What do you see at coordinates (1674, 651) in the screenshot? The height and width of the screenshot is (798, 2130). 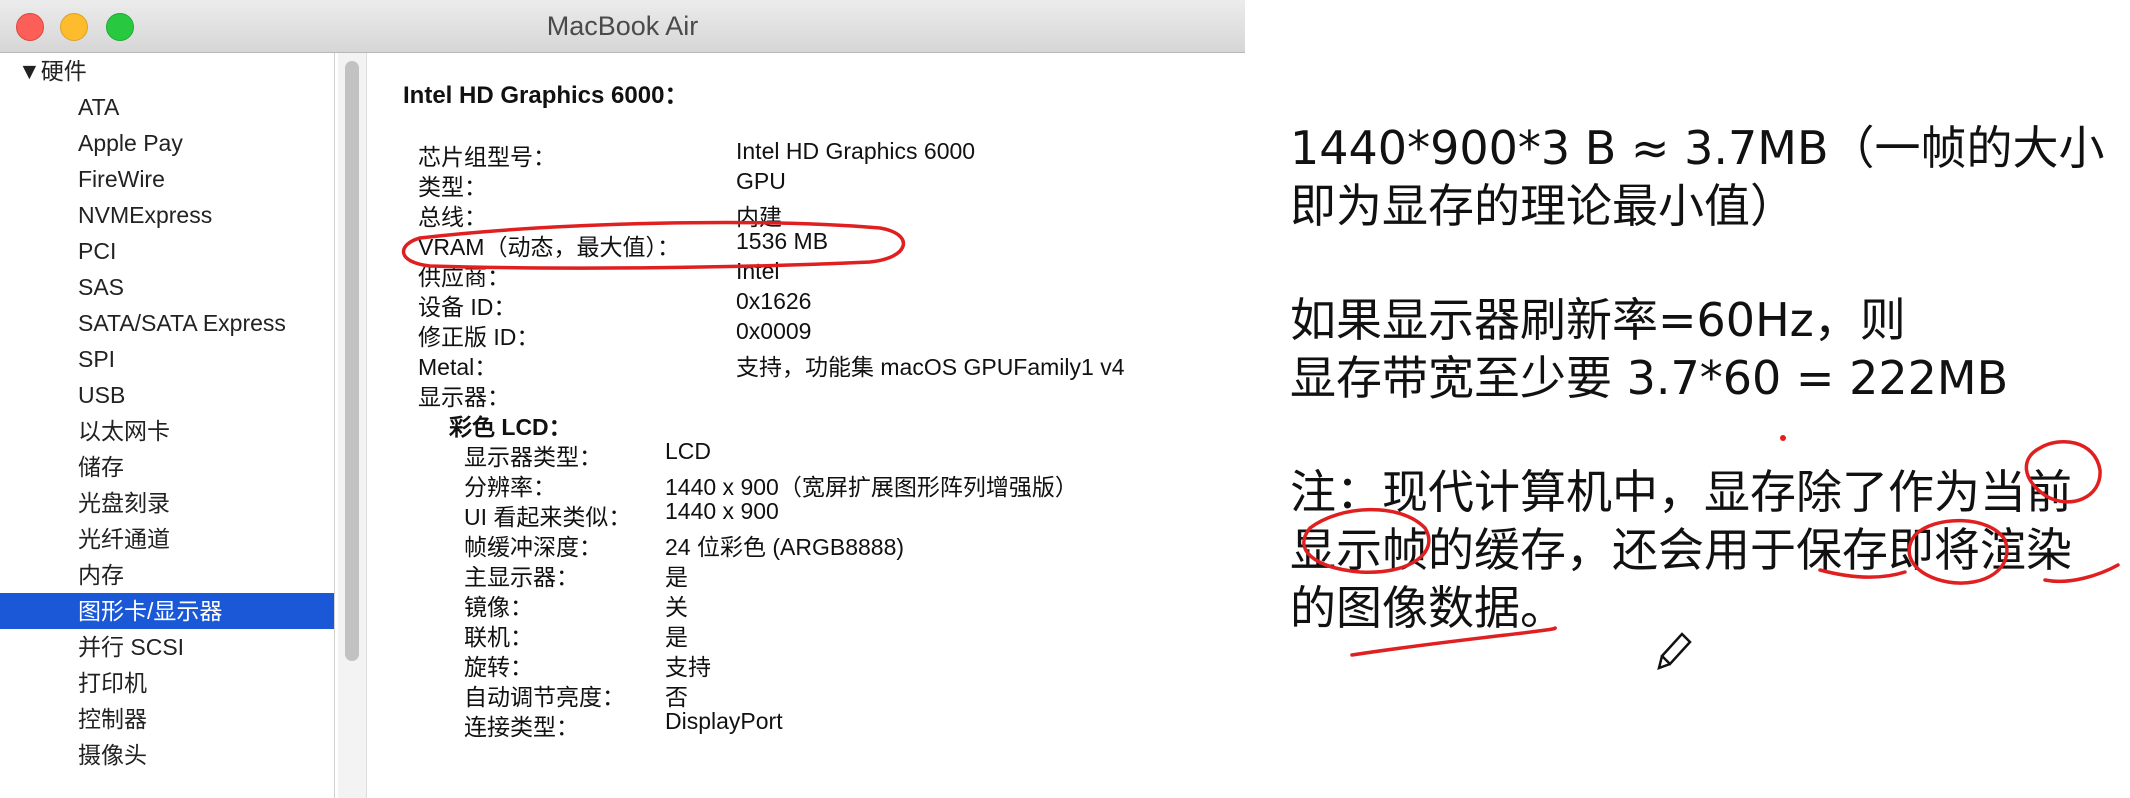 I see `pencil-icon` at bounding box center [1674, 651].